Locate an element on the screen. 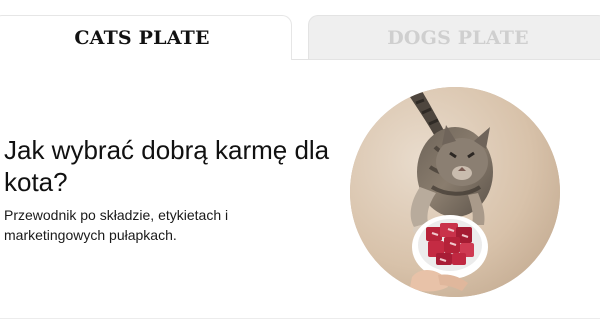  article-title: Jak wybrać dobrą karmę dla kota? is located at coordinates (169, 166).